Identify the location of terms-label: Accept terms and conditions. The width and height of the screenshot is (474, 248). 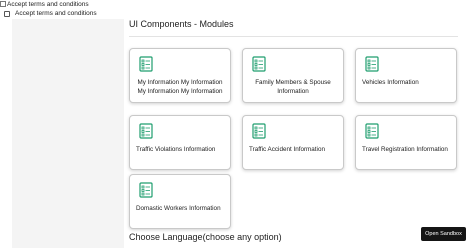
(56, 13).